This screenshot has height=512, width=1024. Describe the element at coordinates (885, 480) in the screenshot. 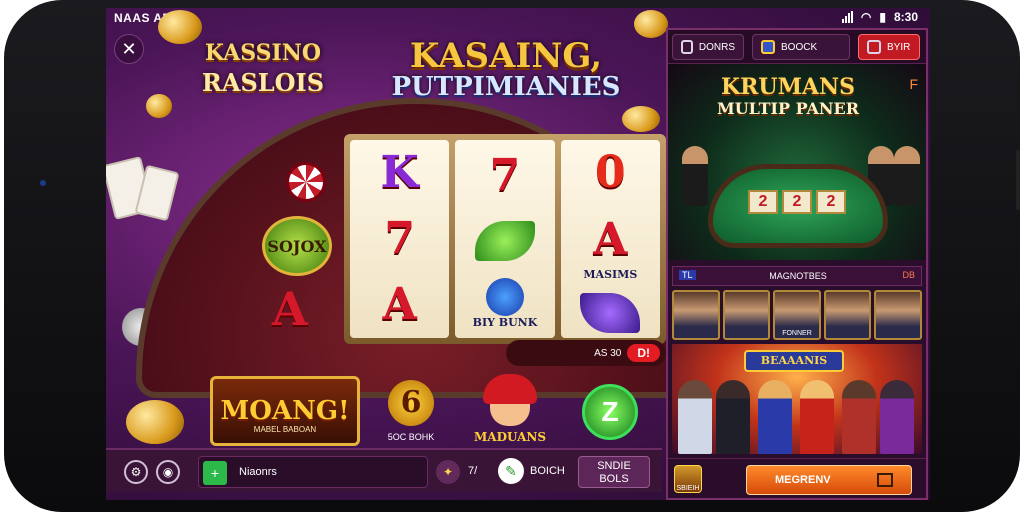

I see `box-icon` at that location.